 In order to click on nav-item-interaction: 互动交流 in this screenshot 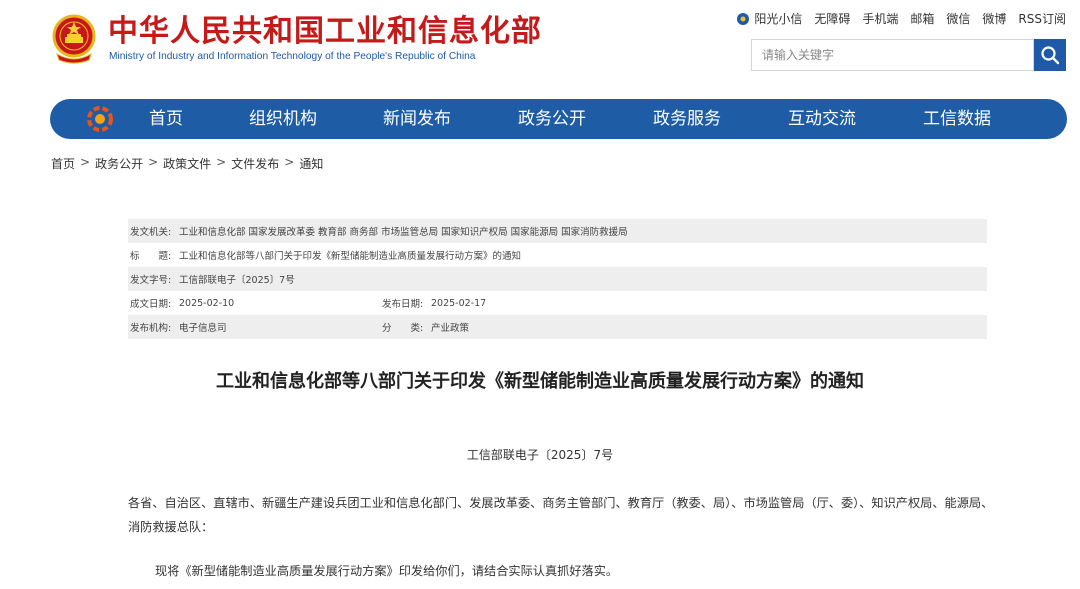, I will do `click(822, 119)`.